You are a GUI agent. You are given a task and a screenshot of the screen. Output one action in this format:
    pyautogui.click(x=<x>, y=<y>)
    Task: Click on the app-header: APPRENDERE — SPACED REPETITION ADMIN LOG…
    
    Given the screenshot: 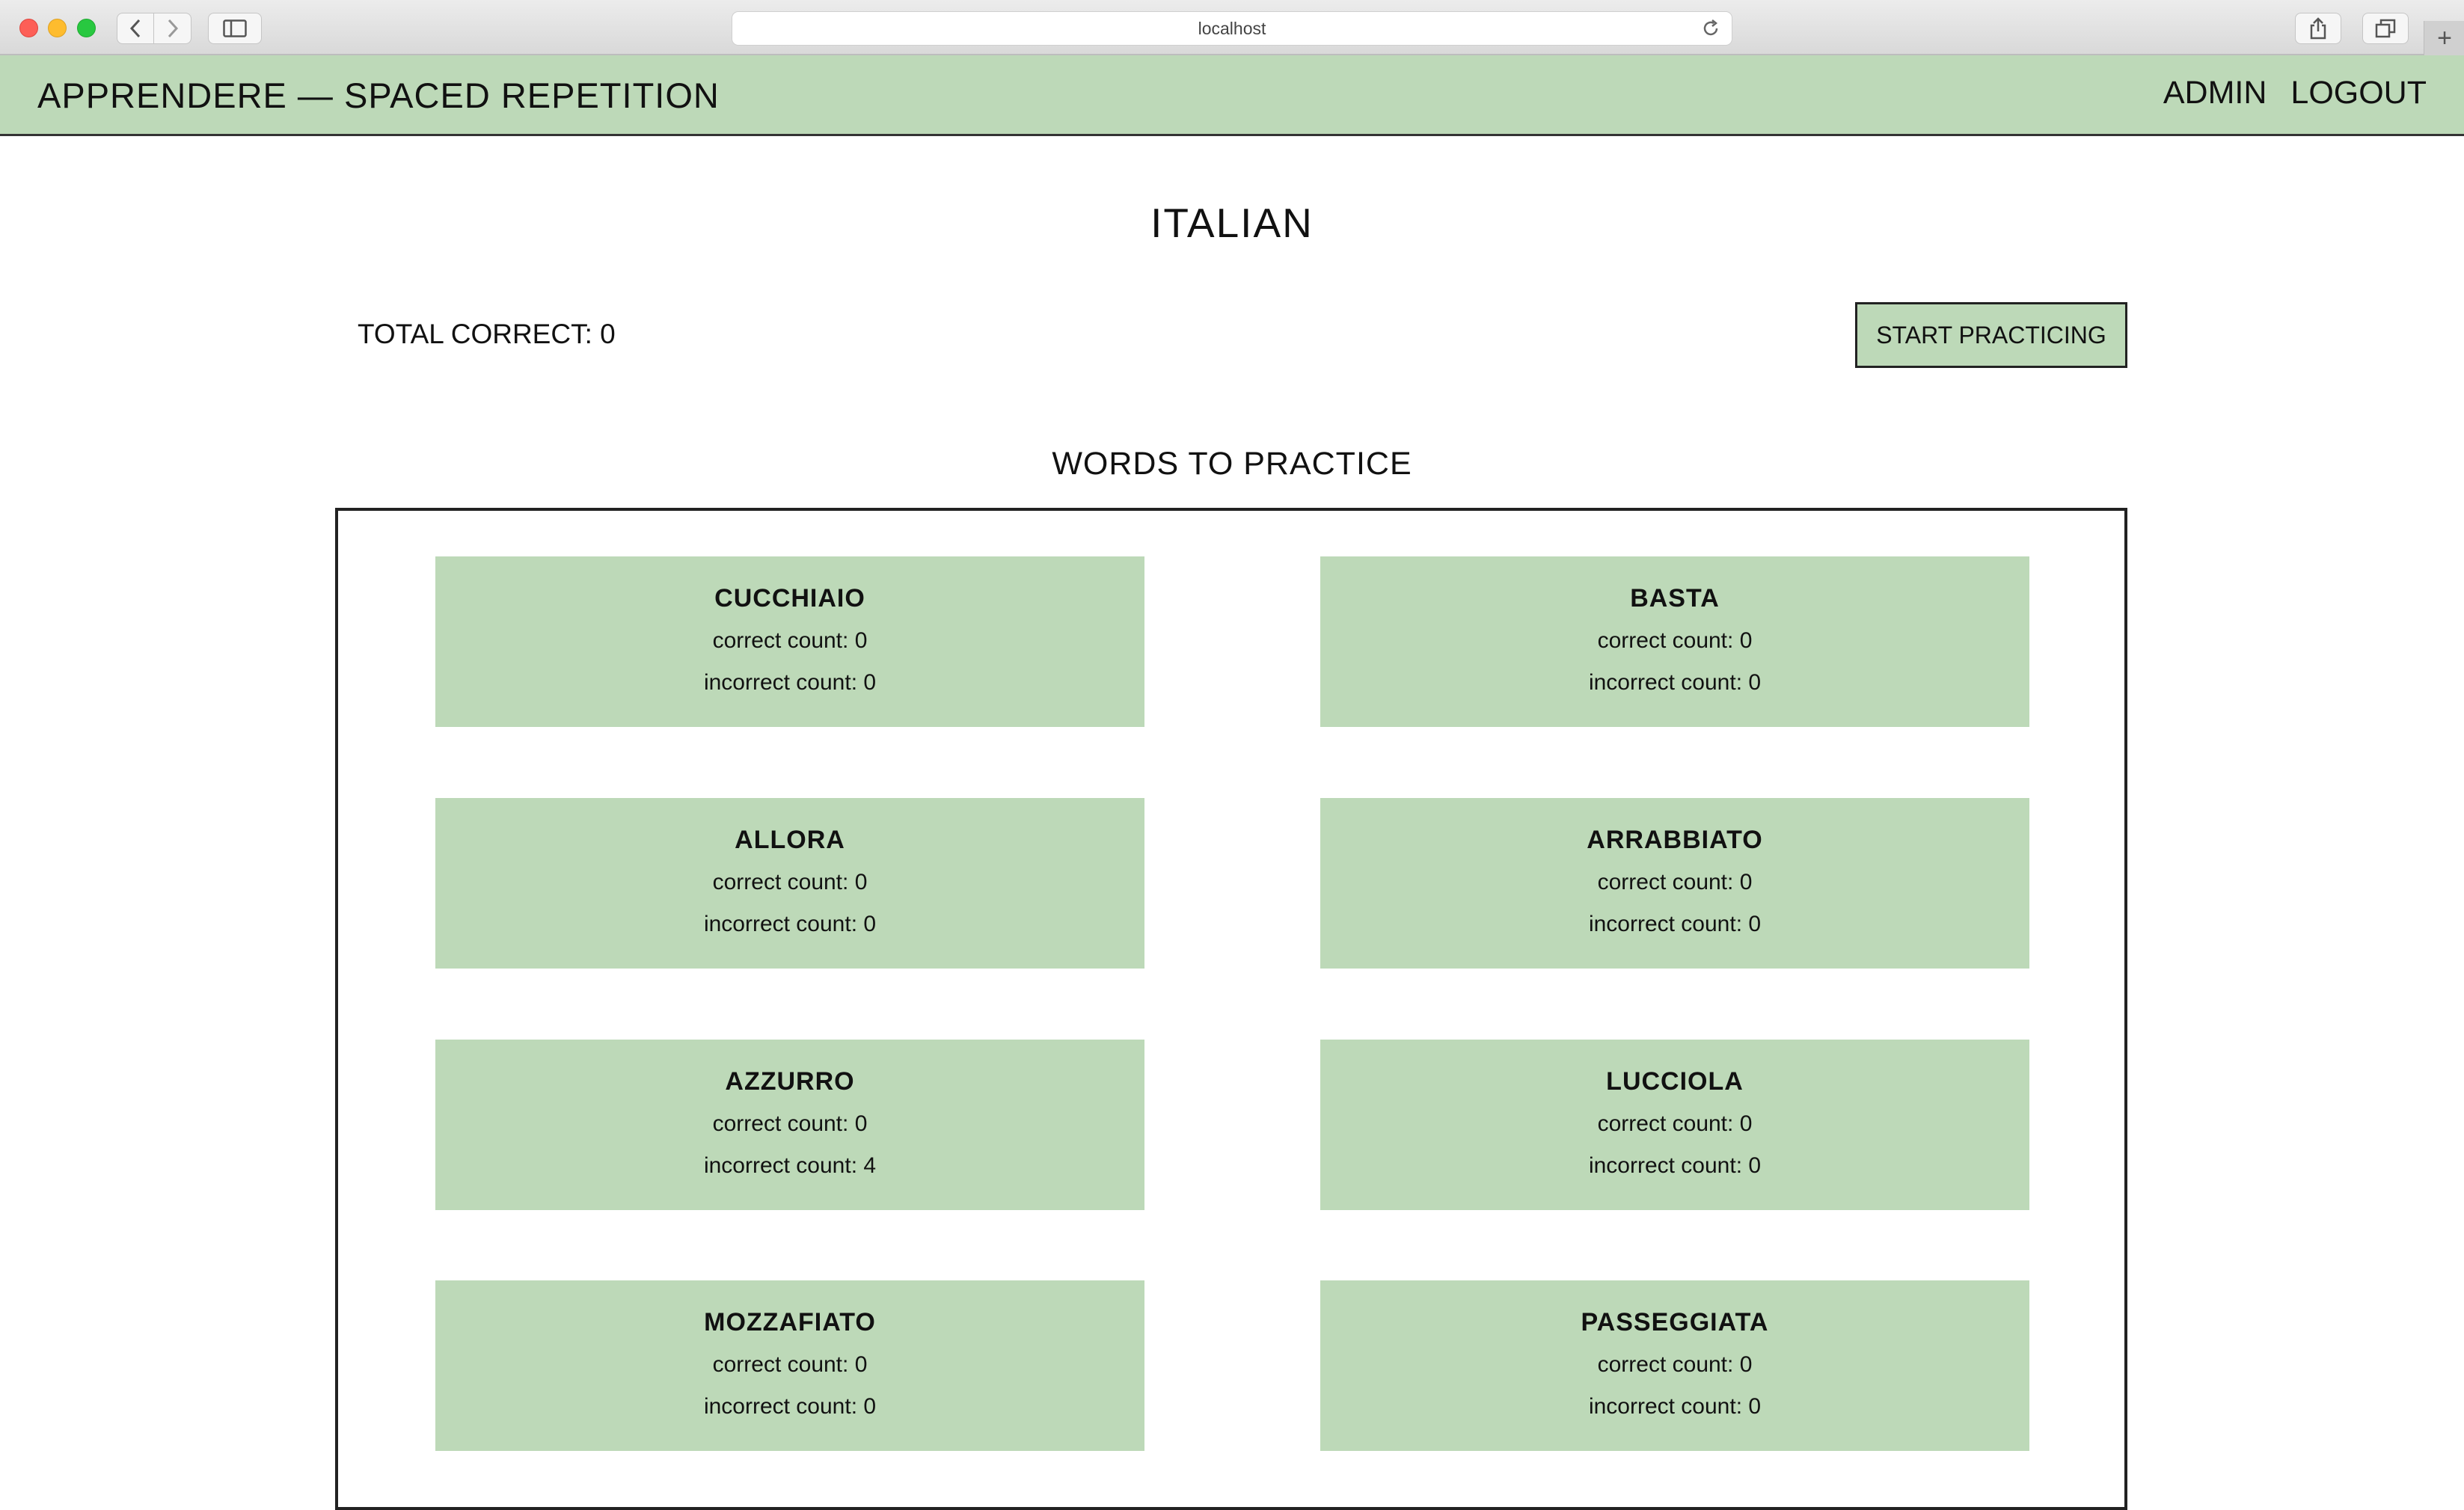 What is the action you would take?
    pyautogui.click(x=1232, y=95)
    